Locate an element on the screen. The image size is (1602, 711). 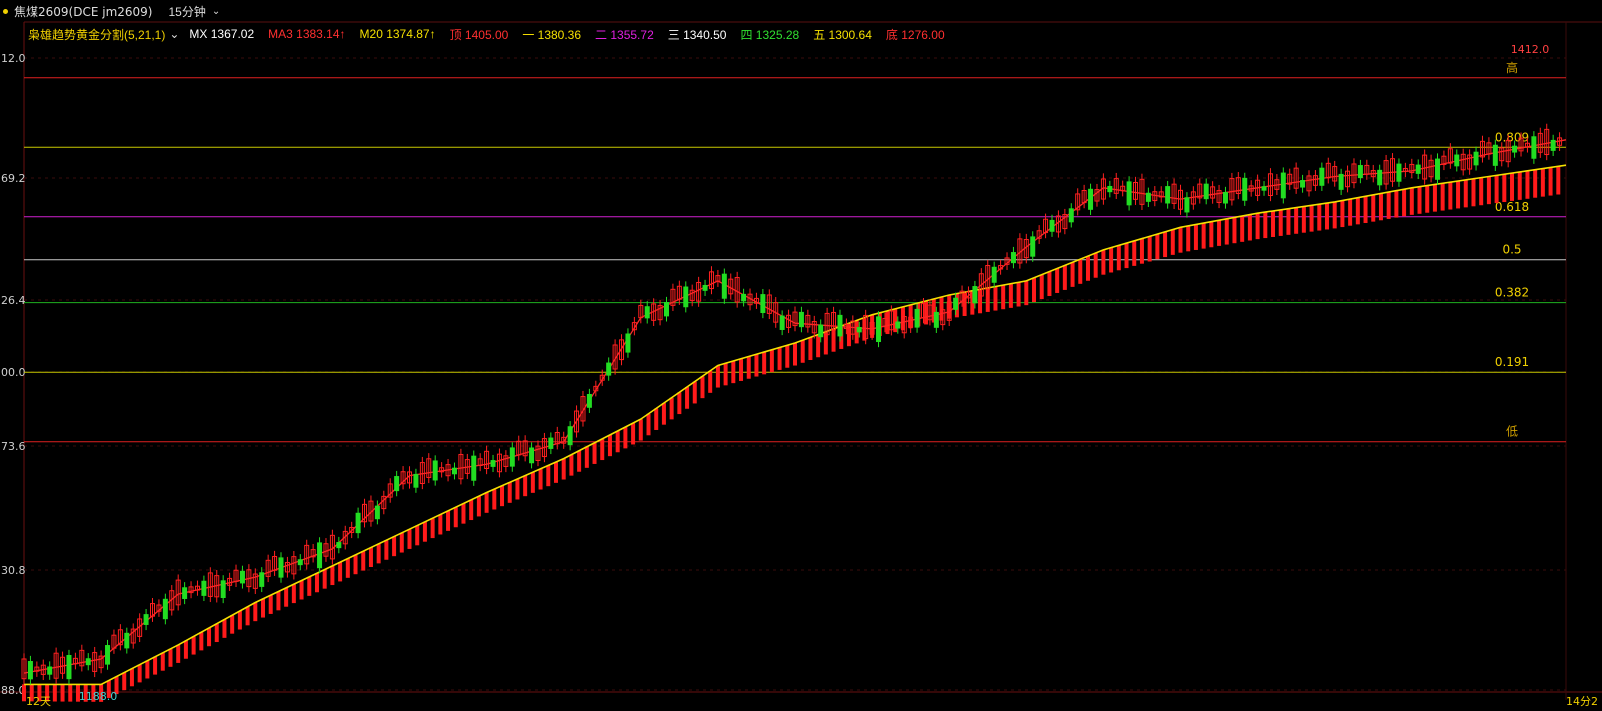
y-axis-label-2: 26.4 is located at coordinates (13, 300).